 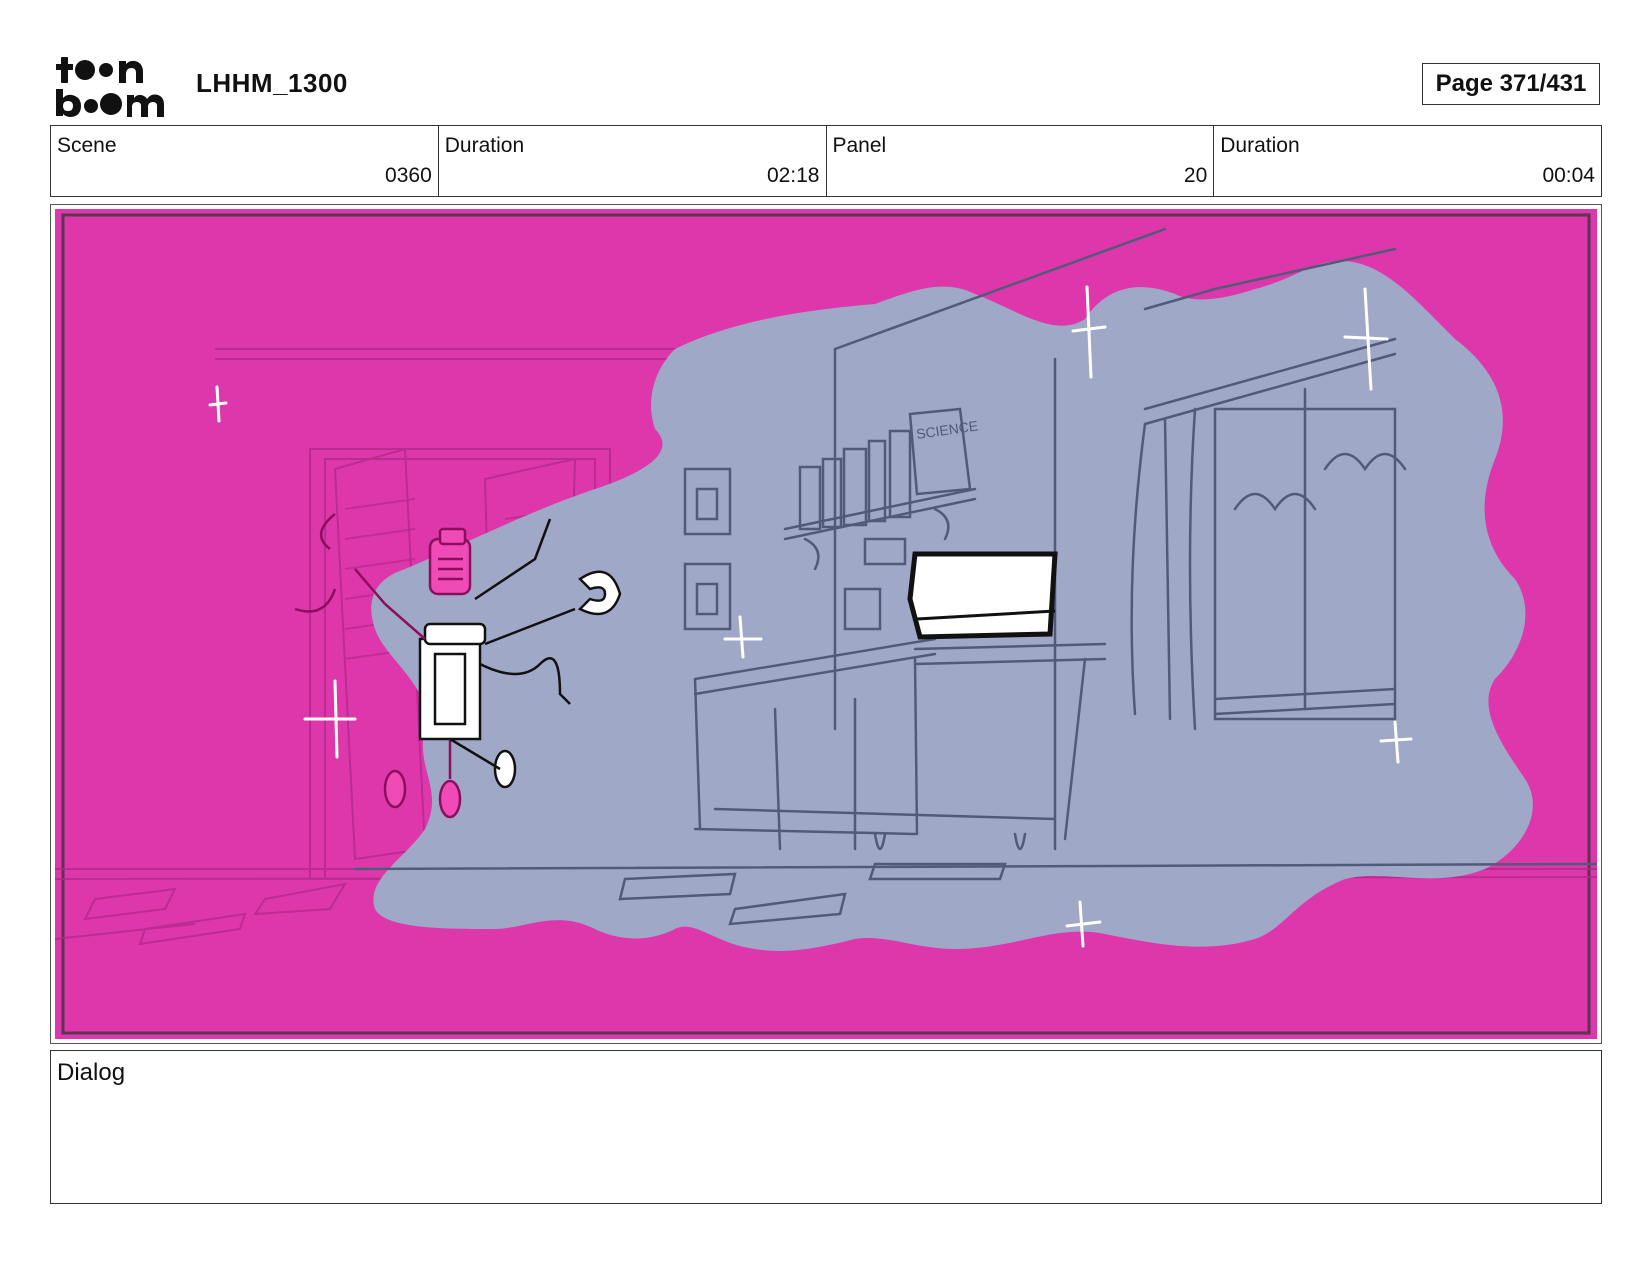 What do you see at coordinates (1511, 84) in the screenshot?
I see `page-indicator: Page 371/431` at bounding box center [1511, 84].